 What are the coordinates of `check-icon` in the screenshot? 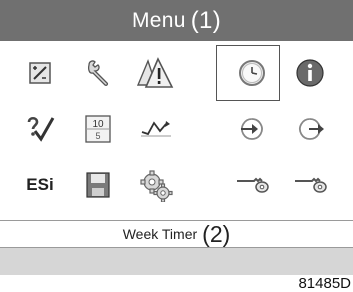 It's located at (40, 129).